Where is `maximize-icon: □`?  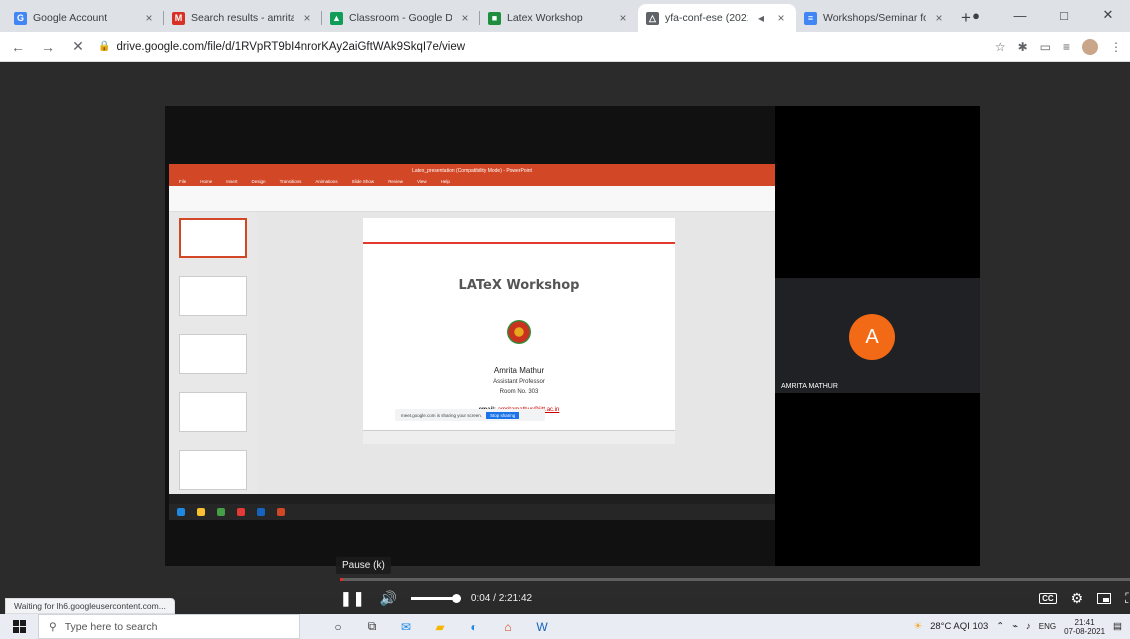 maximize-icon: □ is located at coordinates (1064, 15).